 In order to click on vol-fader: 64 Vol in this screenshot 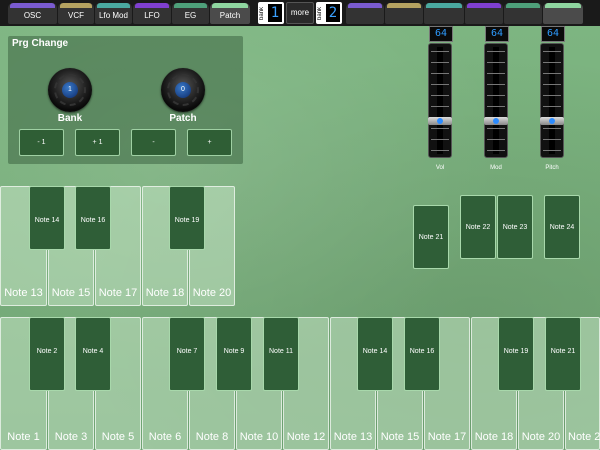, I will do `click(441, 98)`.